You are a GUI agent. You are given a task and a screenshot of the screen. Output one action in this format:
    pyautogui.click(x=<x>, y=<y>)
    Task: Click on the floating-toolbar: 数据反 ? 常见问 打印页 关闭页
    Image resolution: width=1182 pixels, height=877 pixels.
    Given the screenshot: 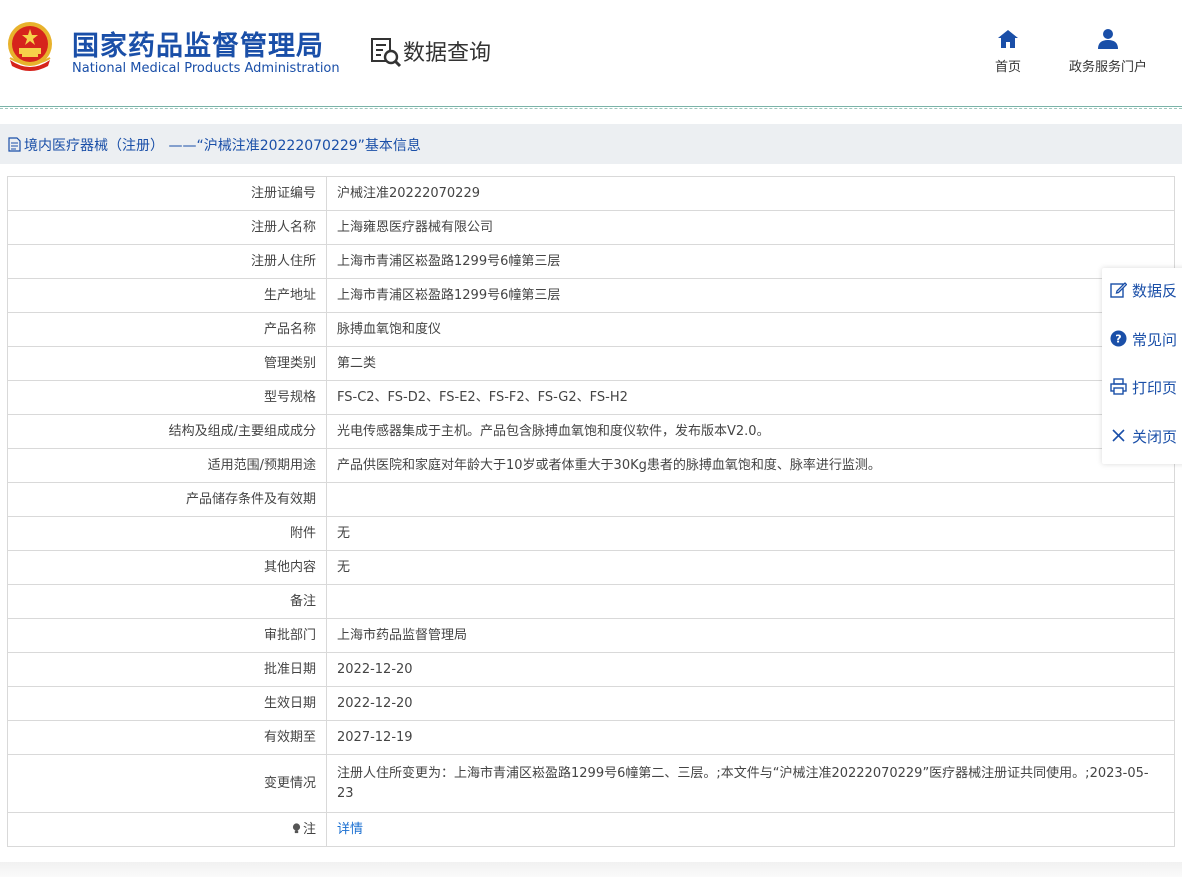 What is the action you would take?
    pyautogui.click(x=1142, y=366)
    